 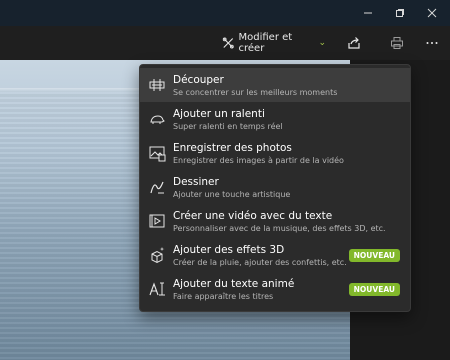 What do you see at coordinates (157, 154) in the screenshot?
I see `save-photos-icon` at bounding box center [157, 154].